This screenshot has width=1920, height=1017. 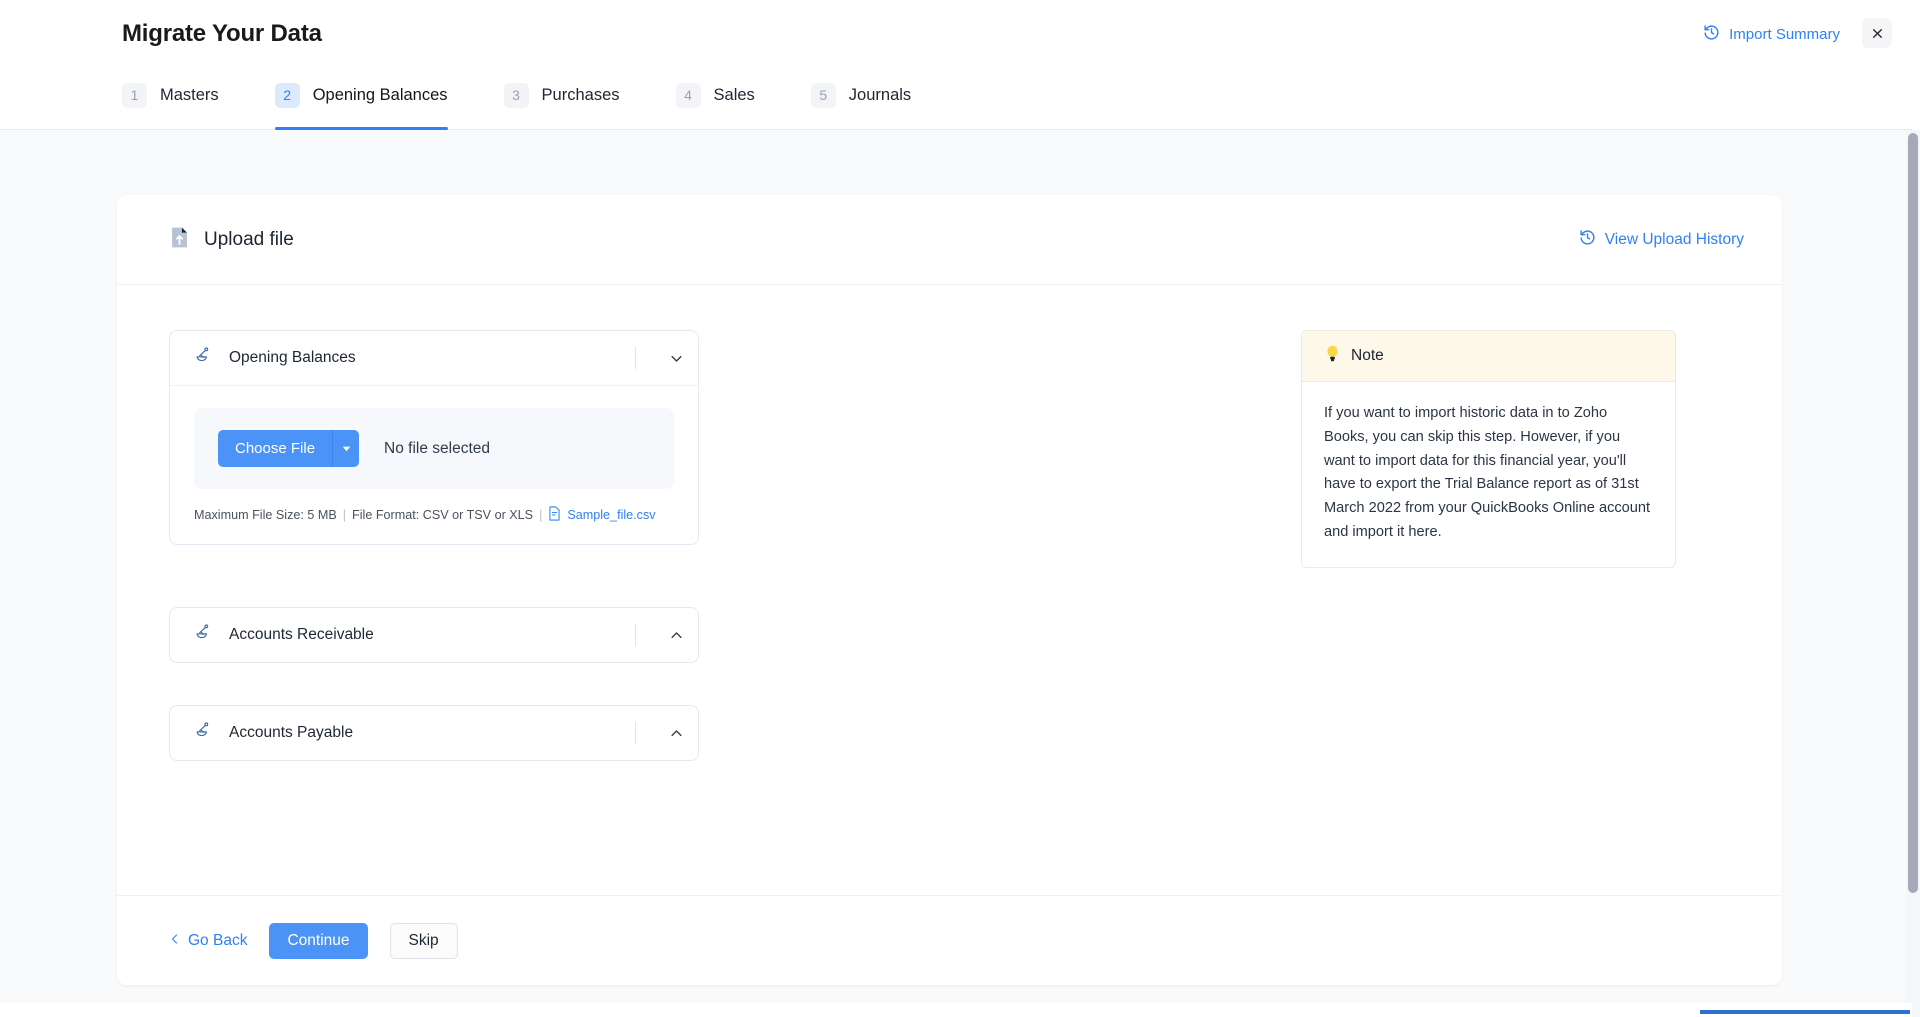 What do you see at coordinates (423, 940) in the screenshot?
I see `skip-button: Skip` at bounding box center [423, 940].